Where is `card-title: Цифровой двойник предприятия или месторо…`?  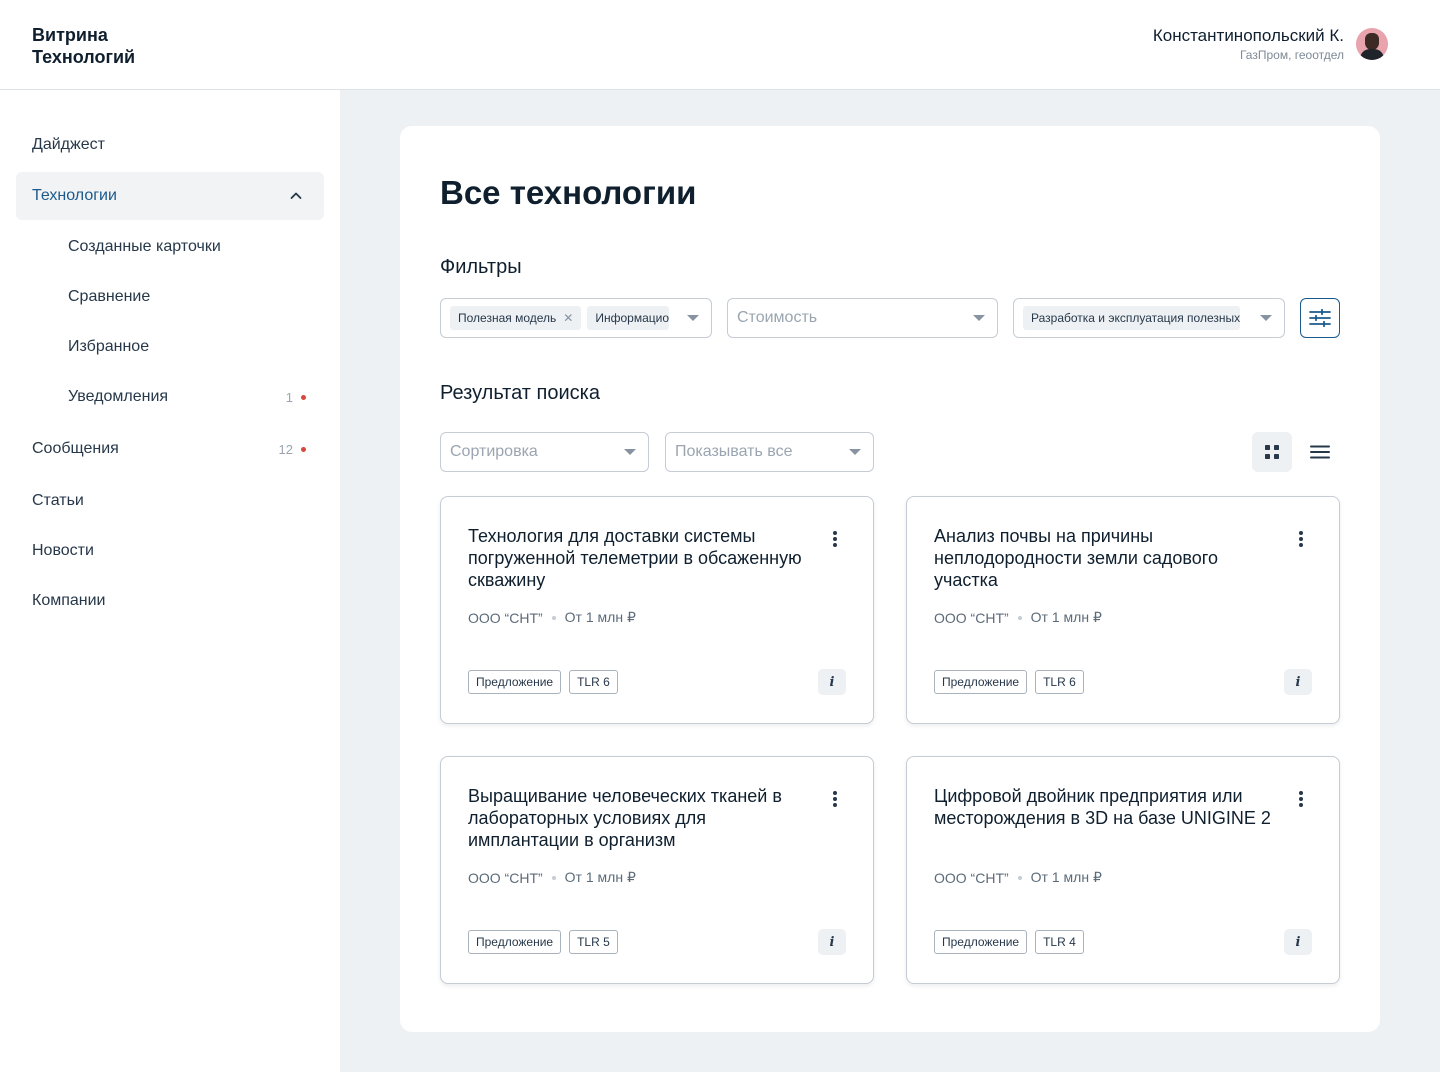 card-title: Цифровой двойник предприятия или месторо… is located at coordinates (1109, 807).